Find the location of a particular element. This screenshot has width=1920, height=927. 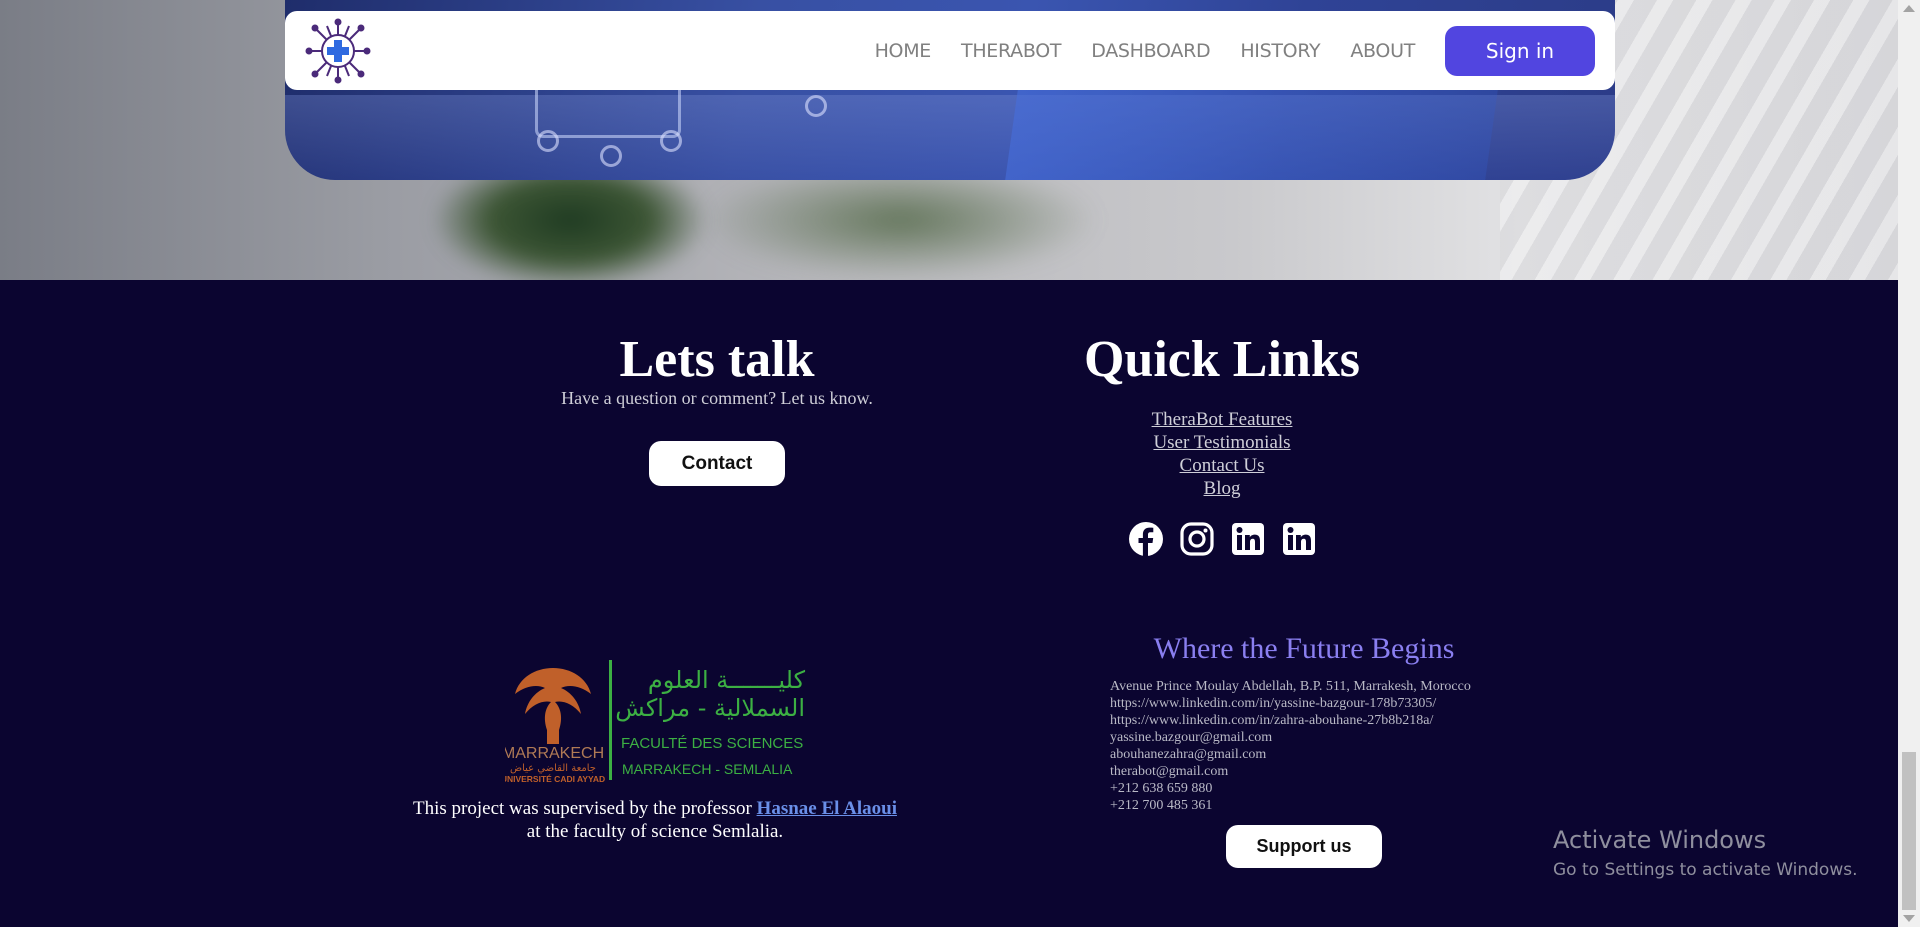

email-3: therabot@gmail.com is located at coordinates (1169, 771).